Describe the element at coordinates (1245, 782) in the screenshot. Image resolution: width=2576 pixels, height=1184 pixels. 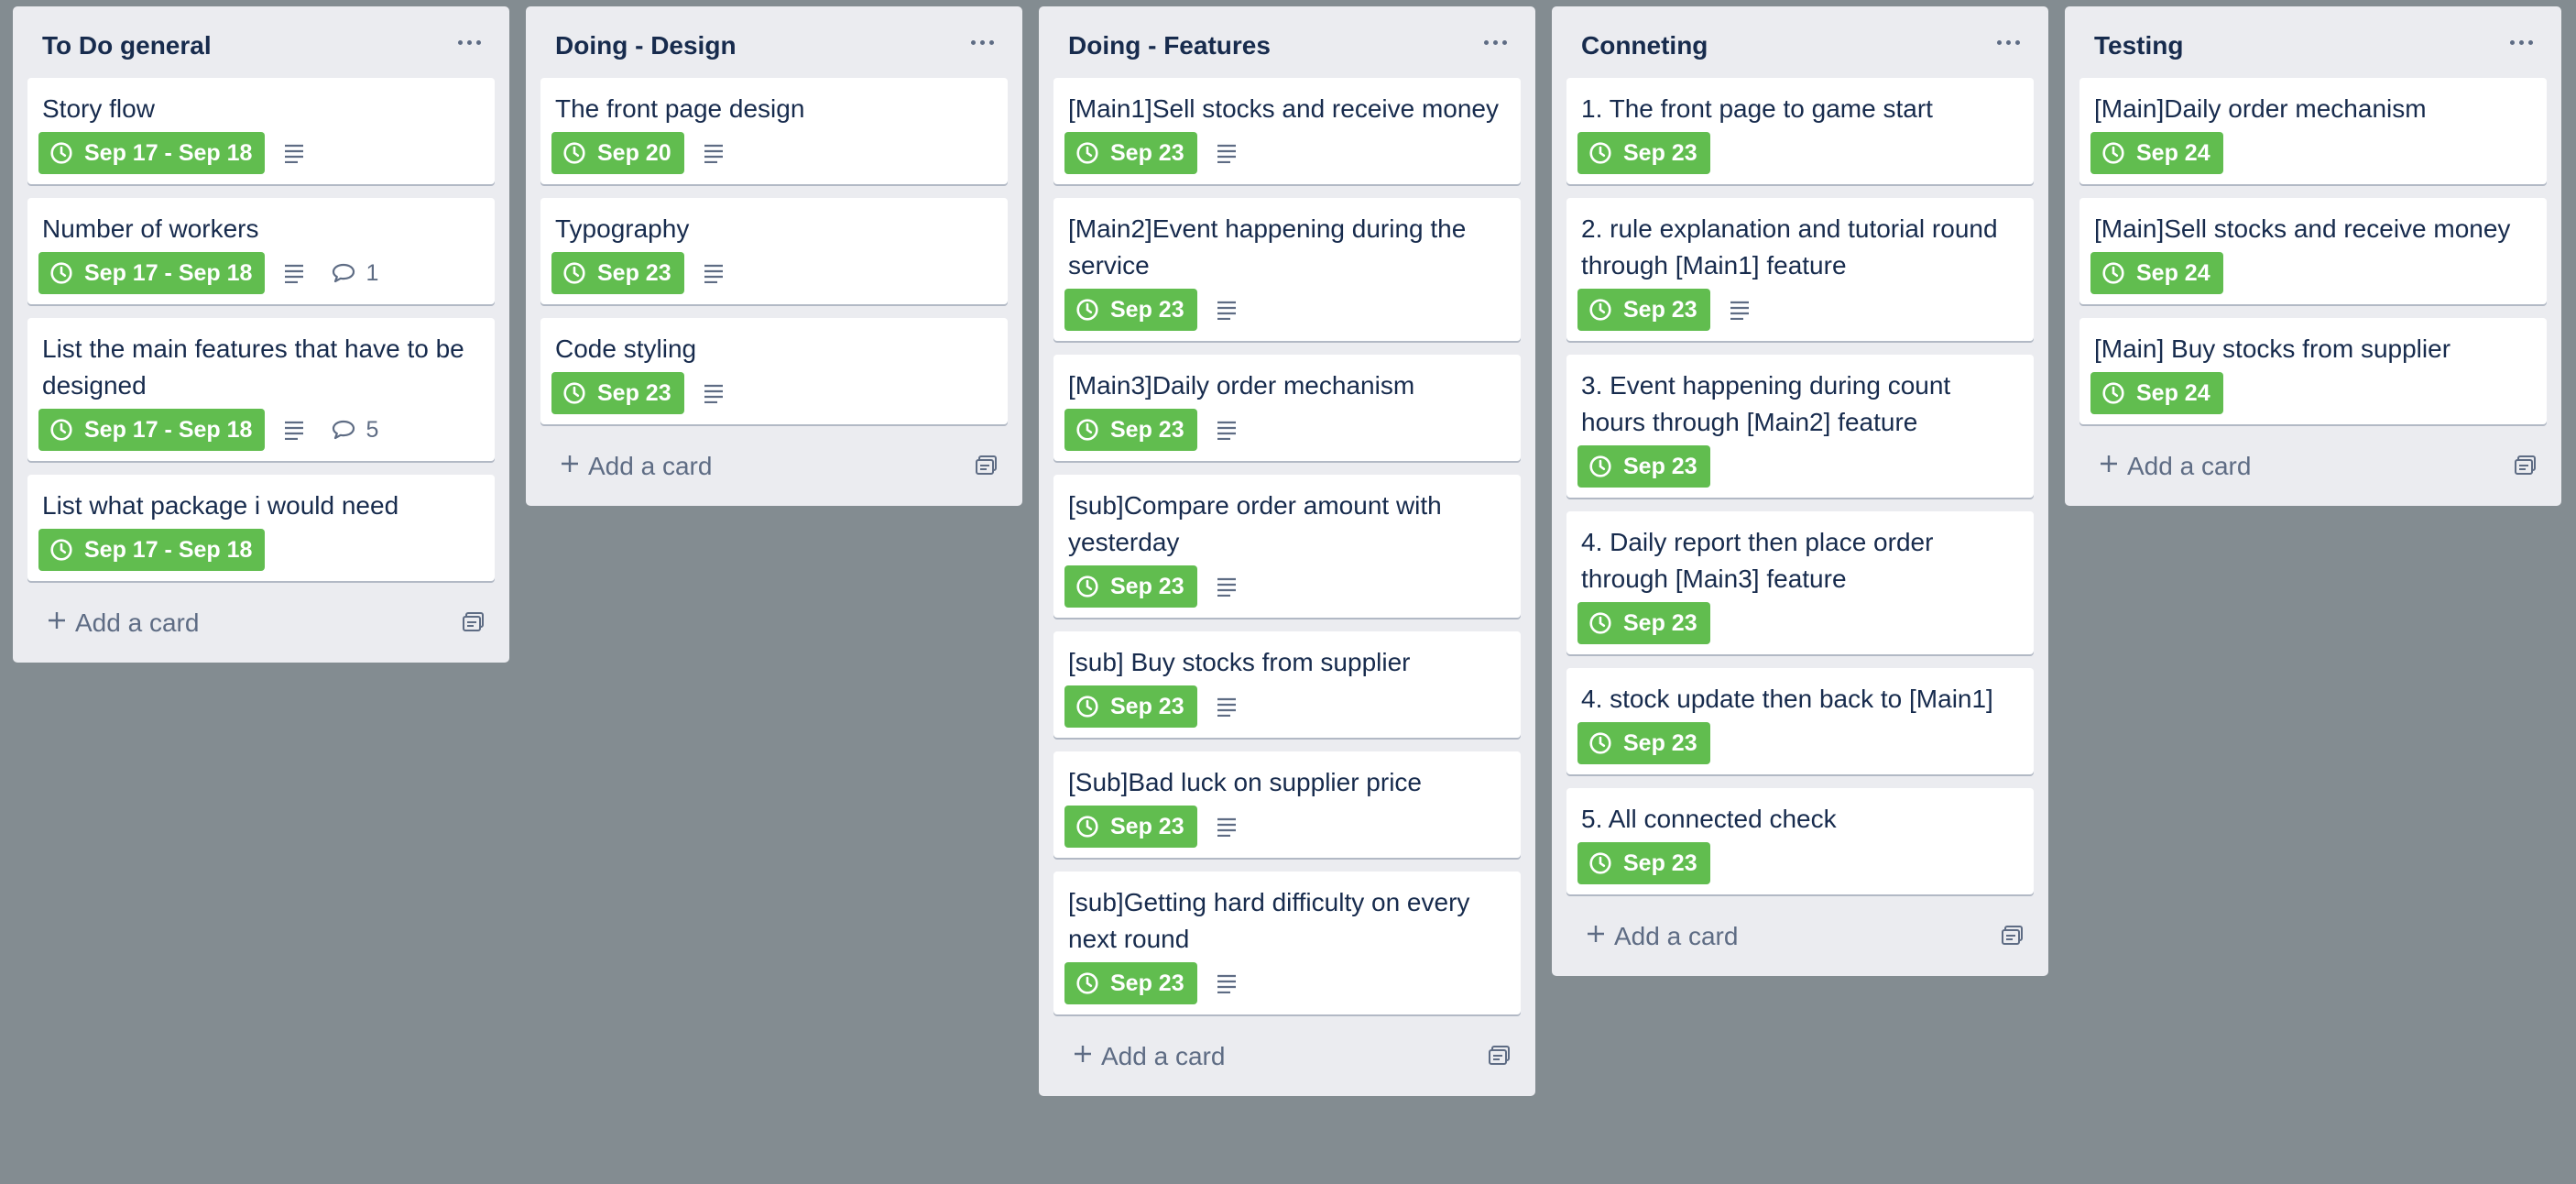
I see `card-title: [Sub]Bad luck on supplier price` at that location.